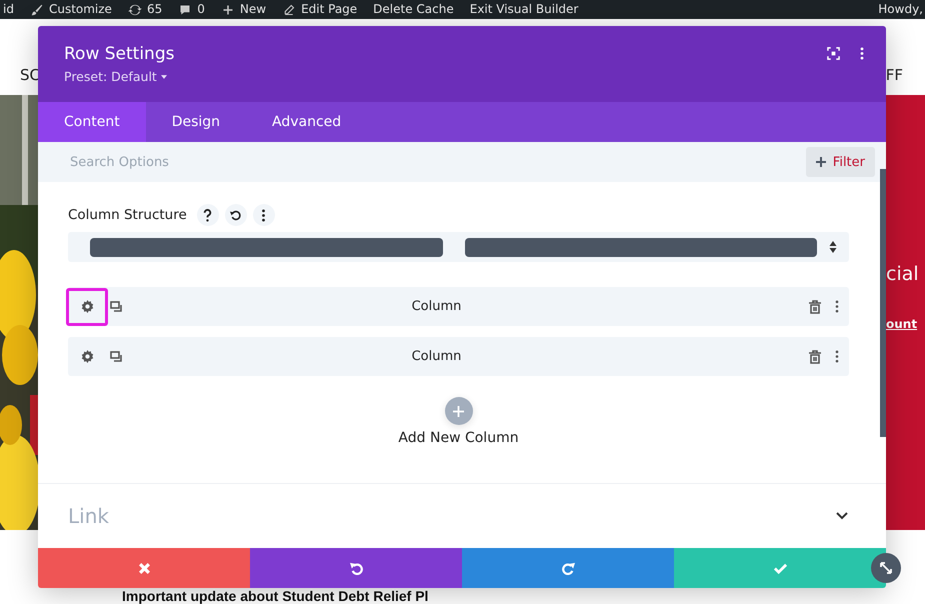 Image resolution: width=925 pixels, height=604 pixels. I want to click on tab: Advanced, so click(307, 122).